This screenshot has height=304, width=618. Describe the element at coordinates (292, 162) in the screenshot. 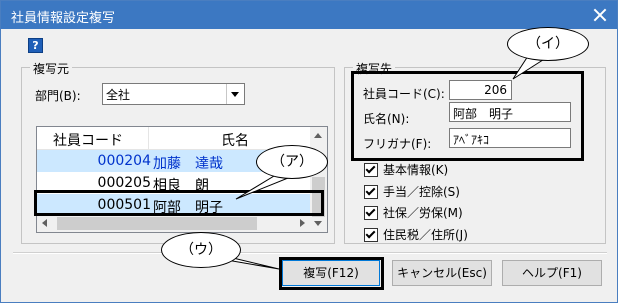

I see `callout-a: （ア）` at that location.